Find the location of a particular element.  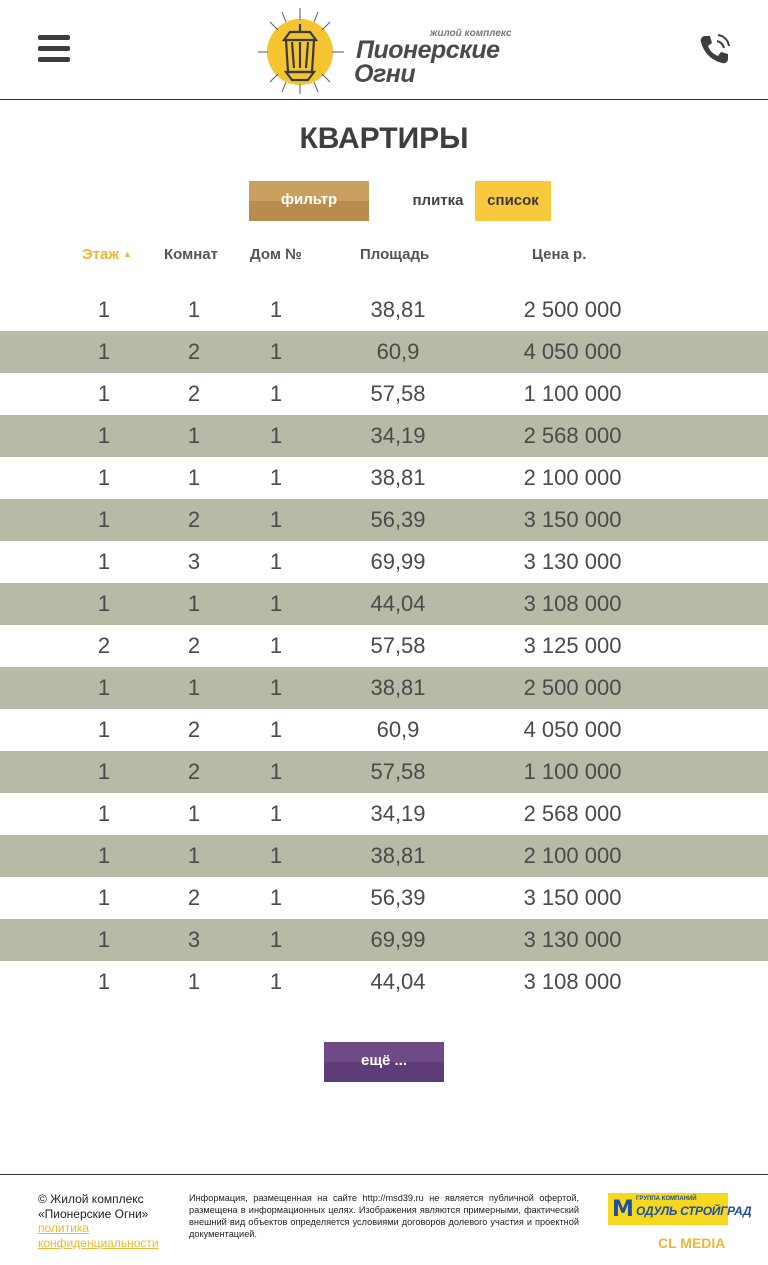

filter-button: фильтр is located at coordinates (309, 201).